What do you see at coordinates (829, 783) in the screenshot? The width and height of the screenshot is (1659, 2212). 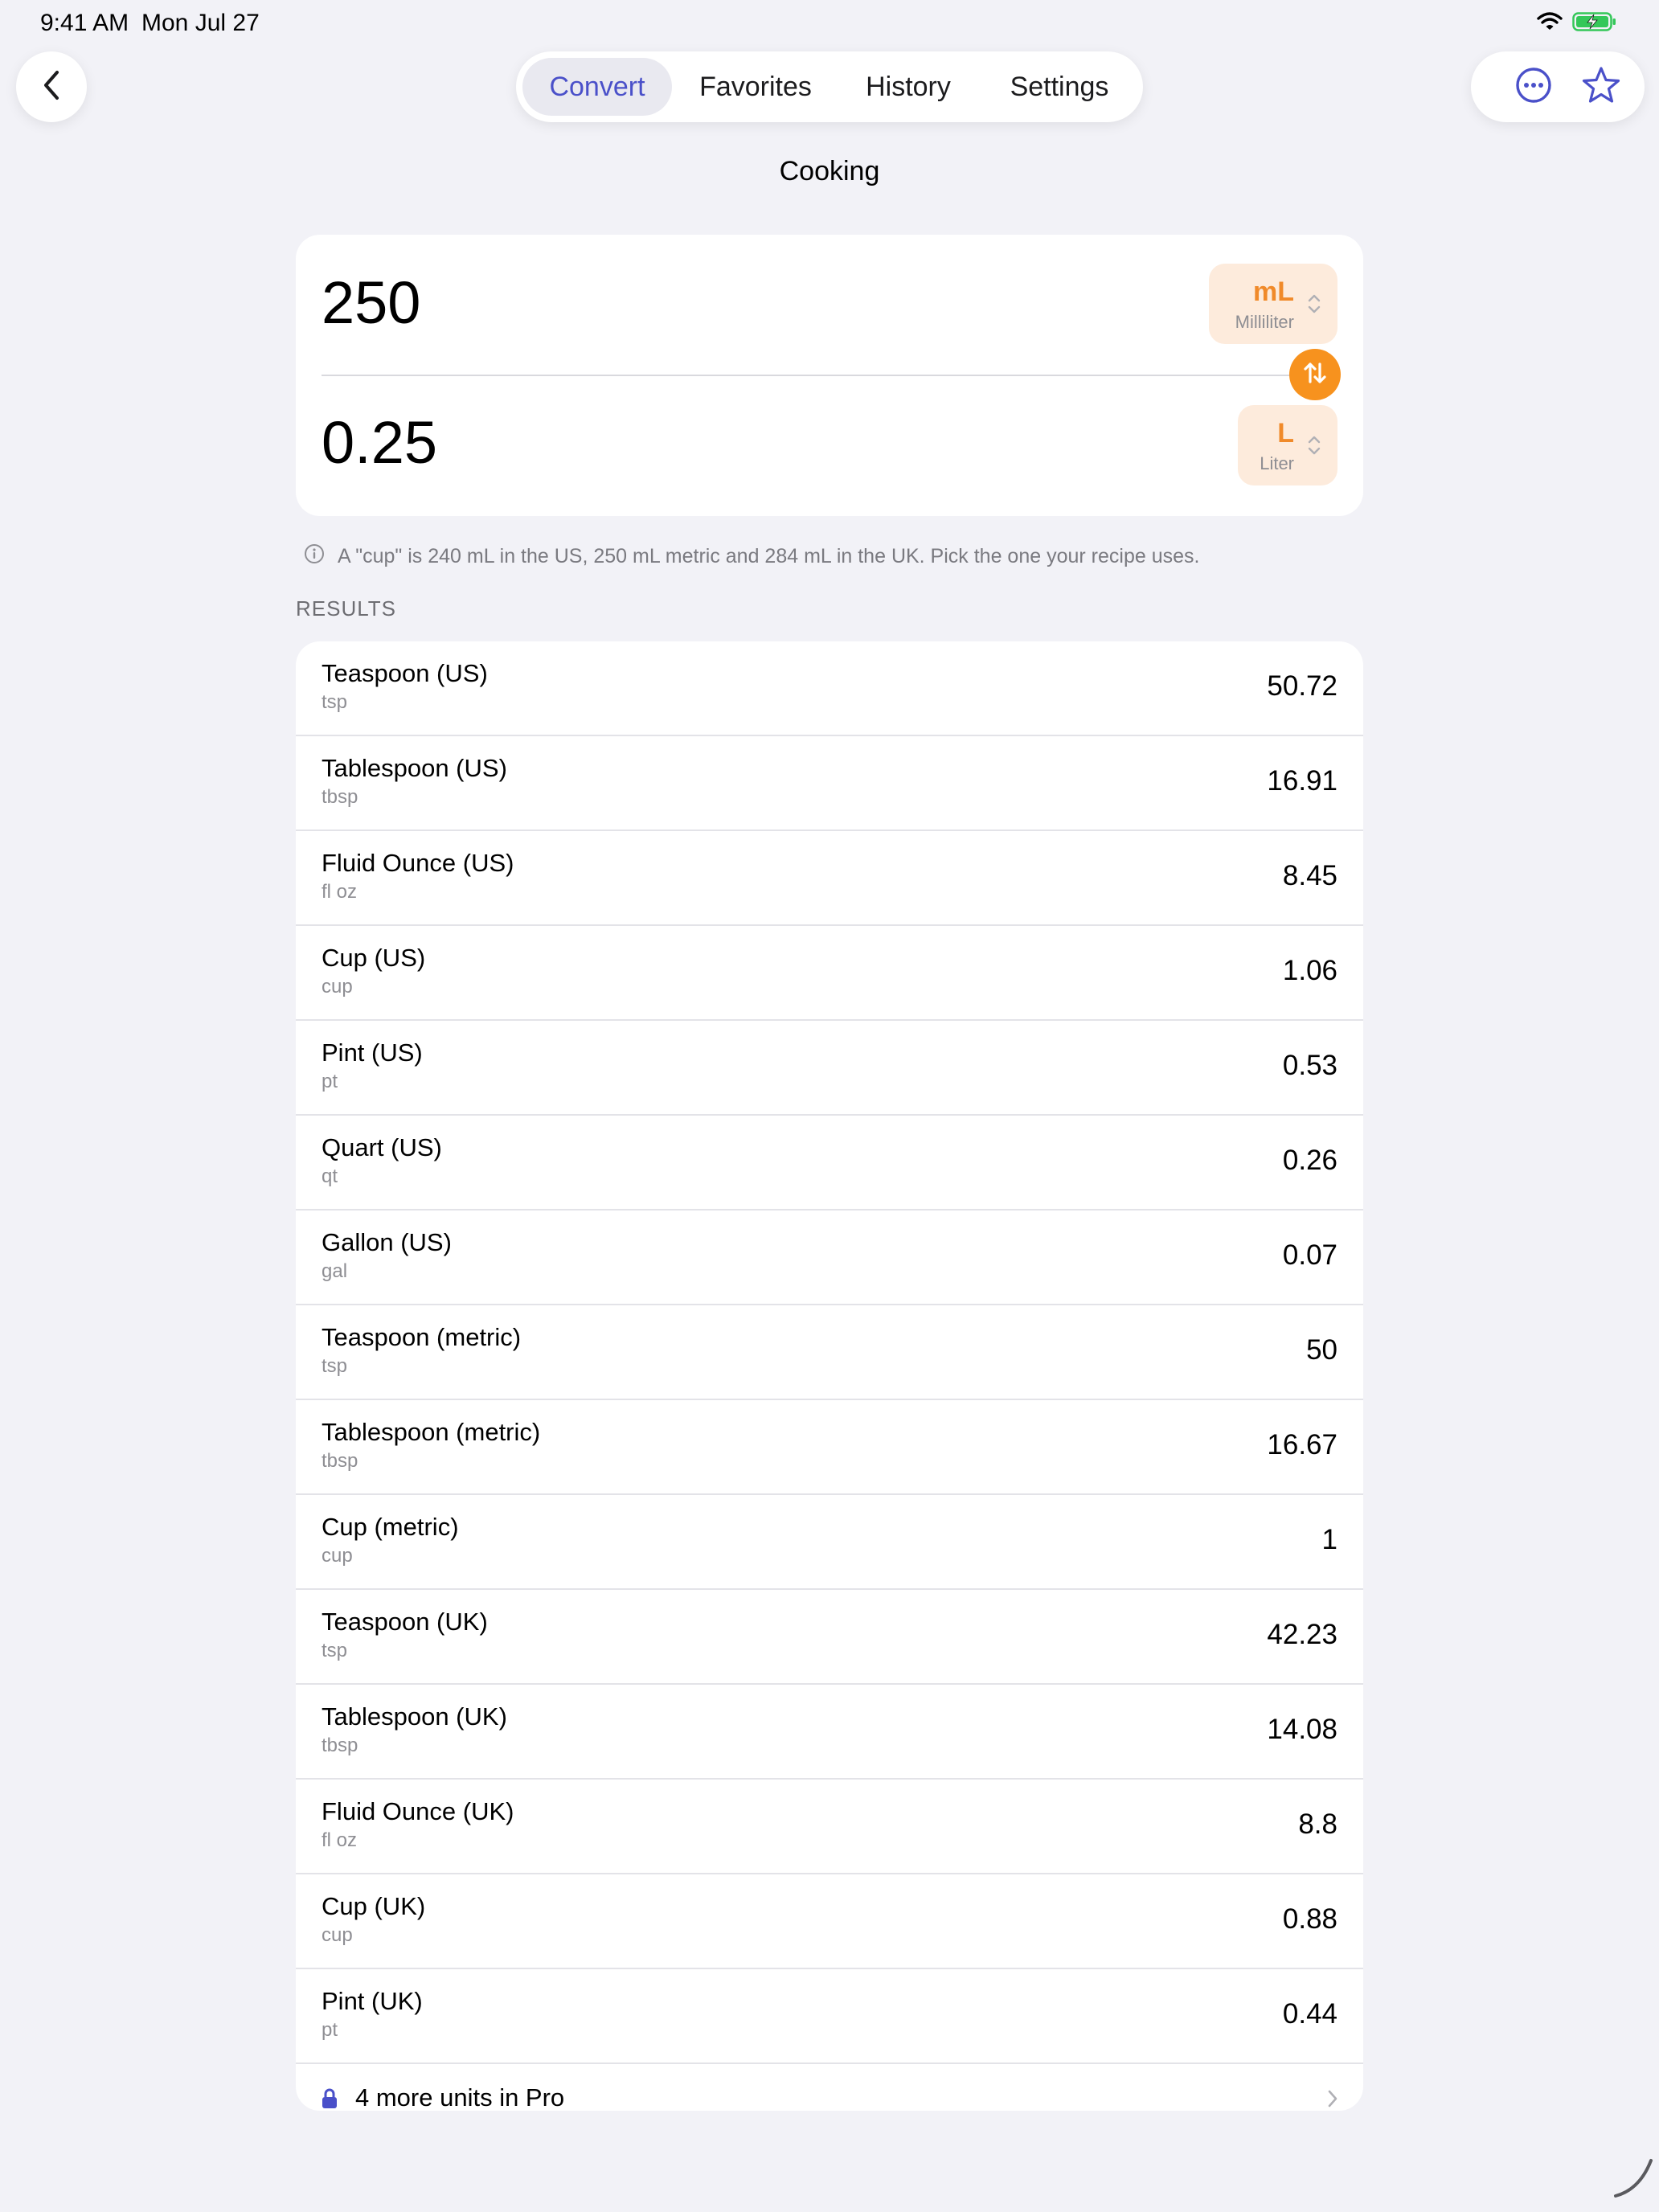 I see `result-row: Tablespoon (US) tbsp 16.91` at bounding box center [829, 783].